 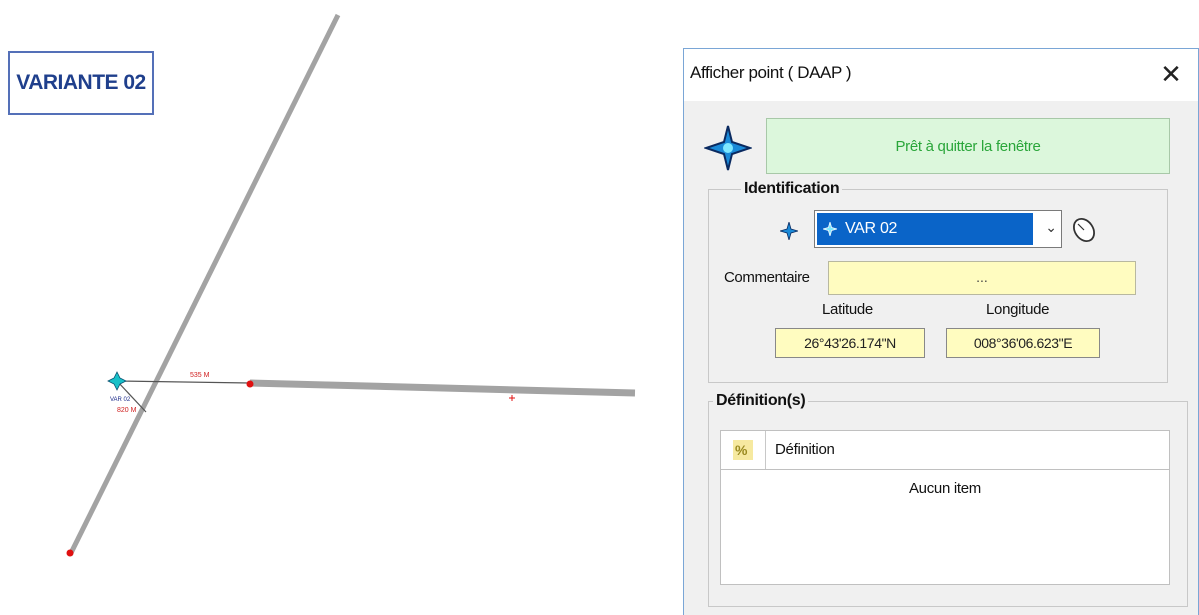 What do you see at coordinates (183, 382) in the screenshot?
I see `measure-line-horizontal` at bounding box center [183, 382].